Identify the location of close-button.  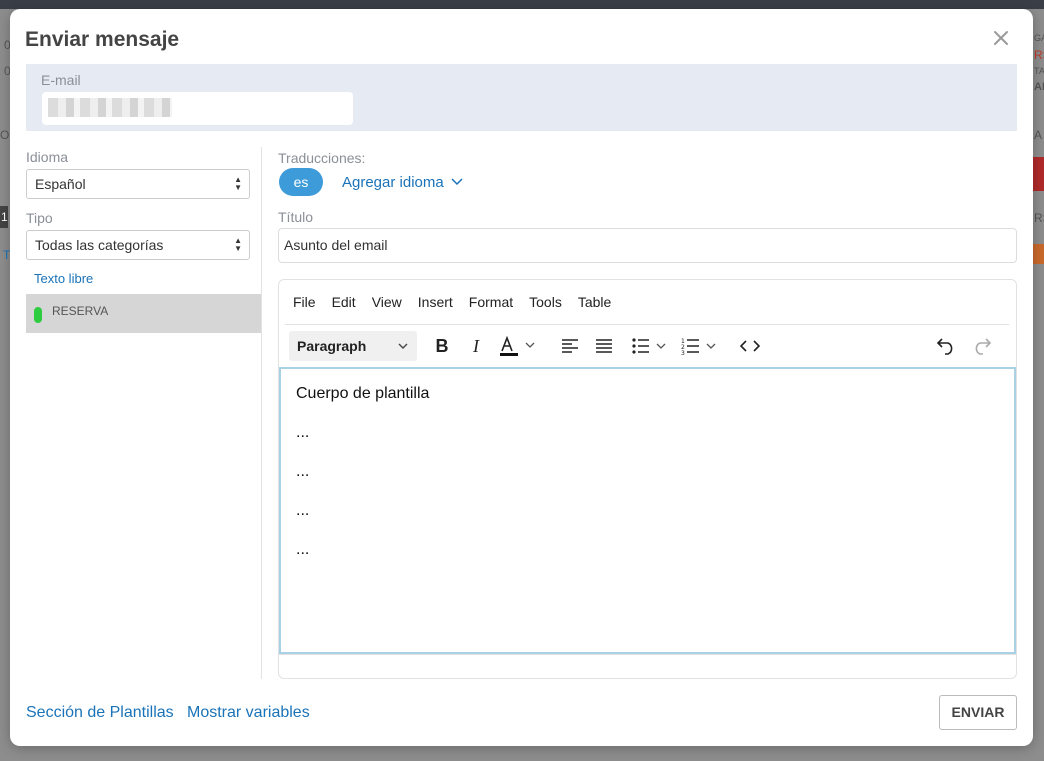
(1001, 38).